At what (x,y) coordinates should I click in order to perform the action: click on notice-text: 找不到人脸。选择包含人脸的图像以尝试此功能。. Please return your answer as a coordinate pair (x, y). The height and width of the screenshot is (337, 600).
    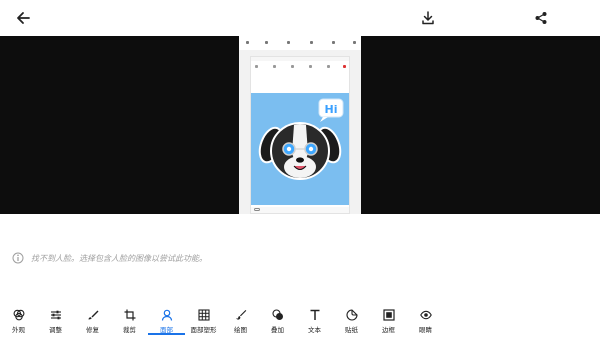
    Looking at the image, I should click on (119, 258).